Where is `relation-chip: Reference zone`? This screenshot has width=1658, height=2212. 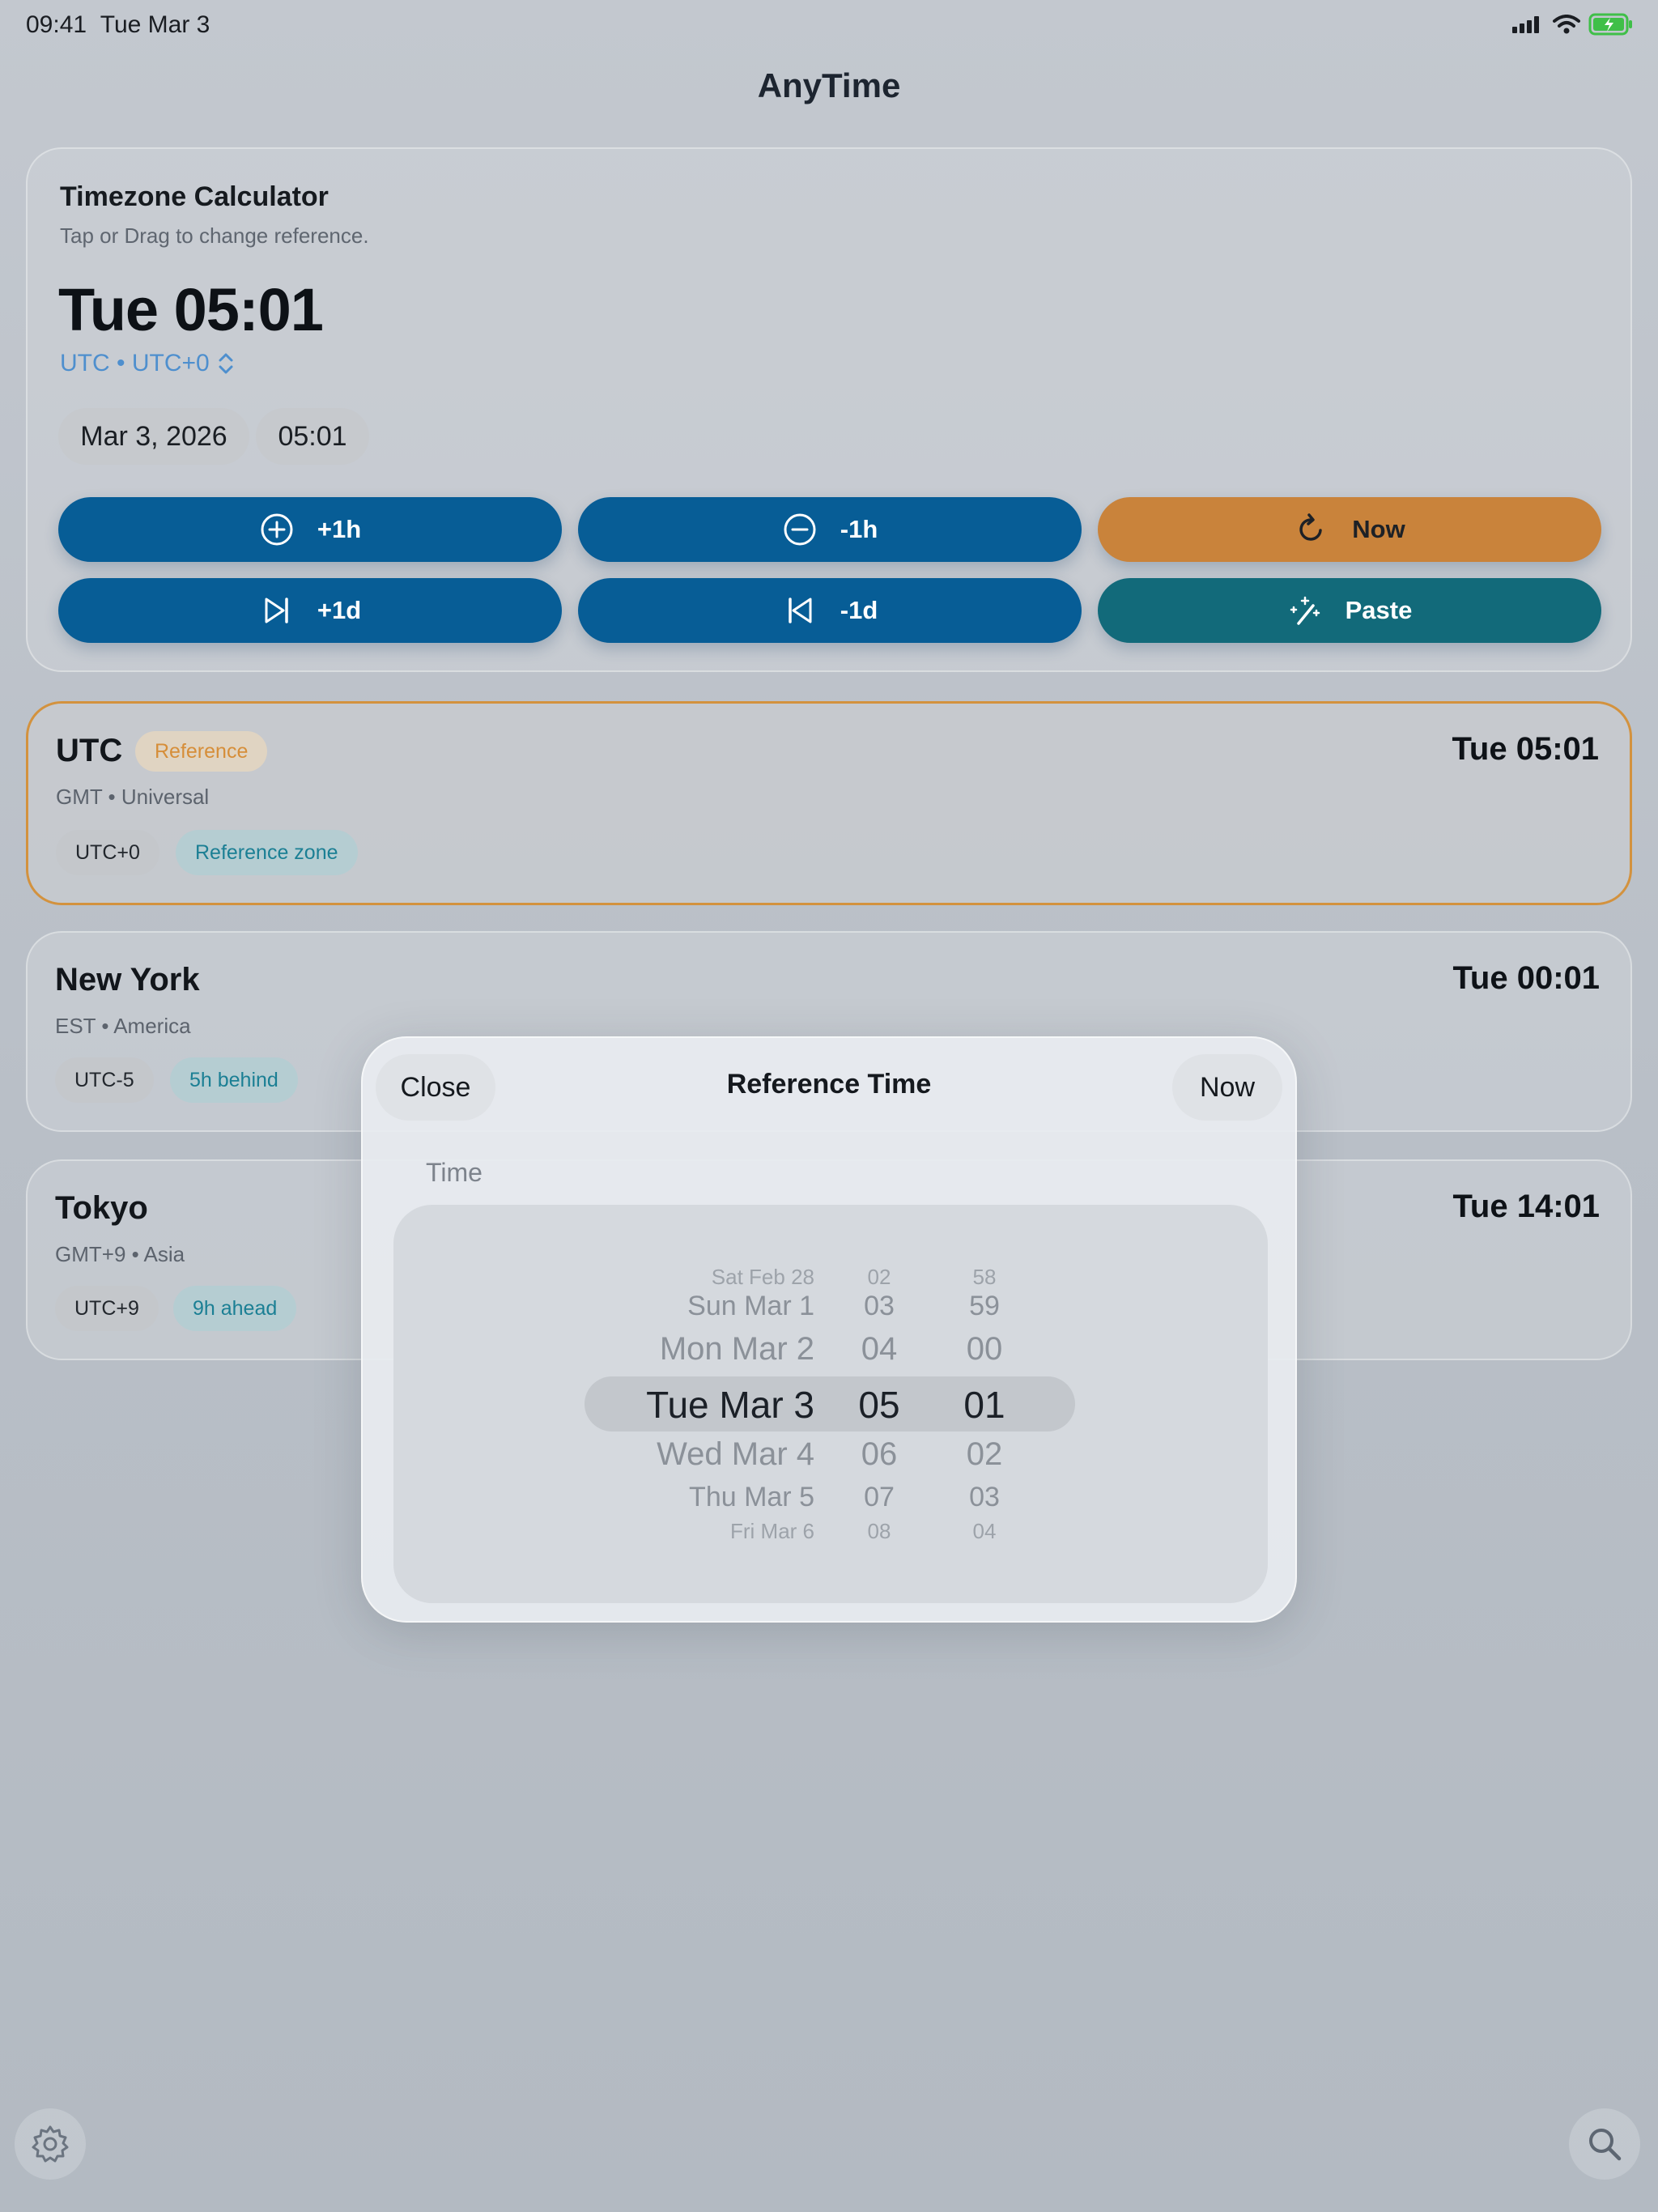 relation-chip: Reference zone is located at coordinates (267, 852).